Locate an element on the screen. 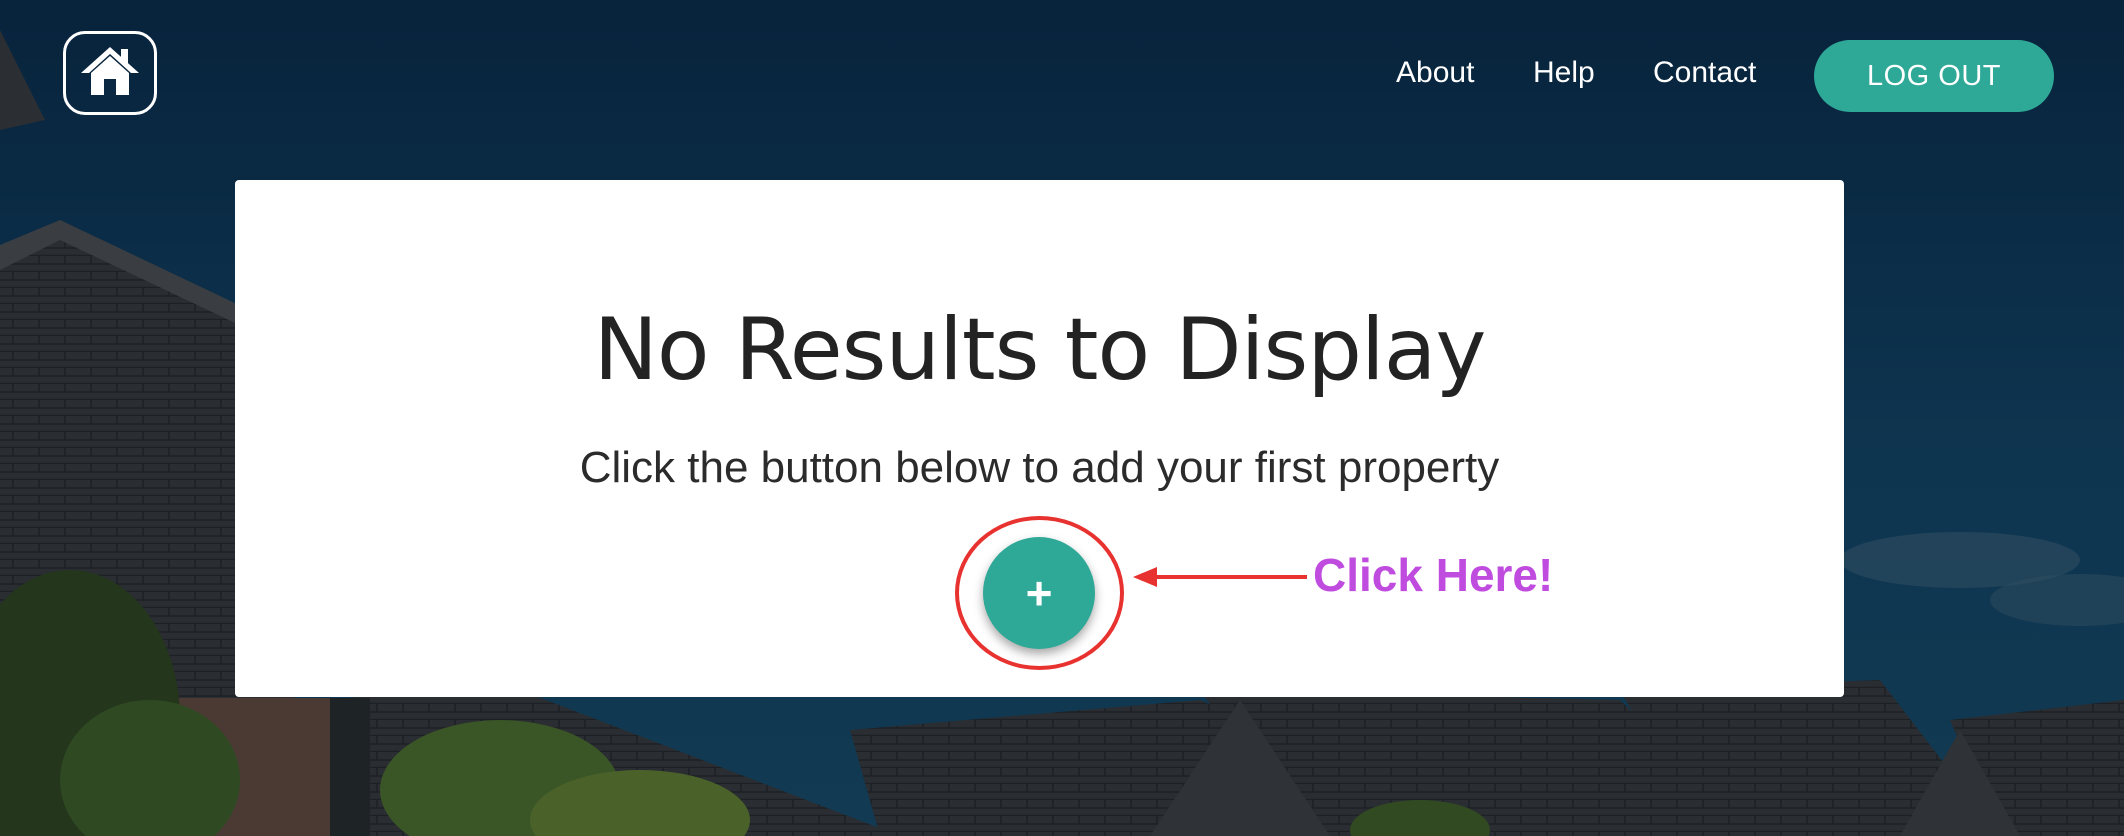 The width and height of the screenshot is (2124, 836). empty-state-title: No Results to Display is located at coordinates (1040, 350).